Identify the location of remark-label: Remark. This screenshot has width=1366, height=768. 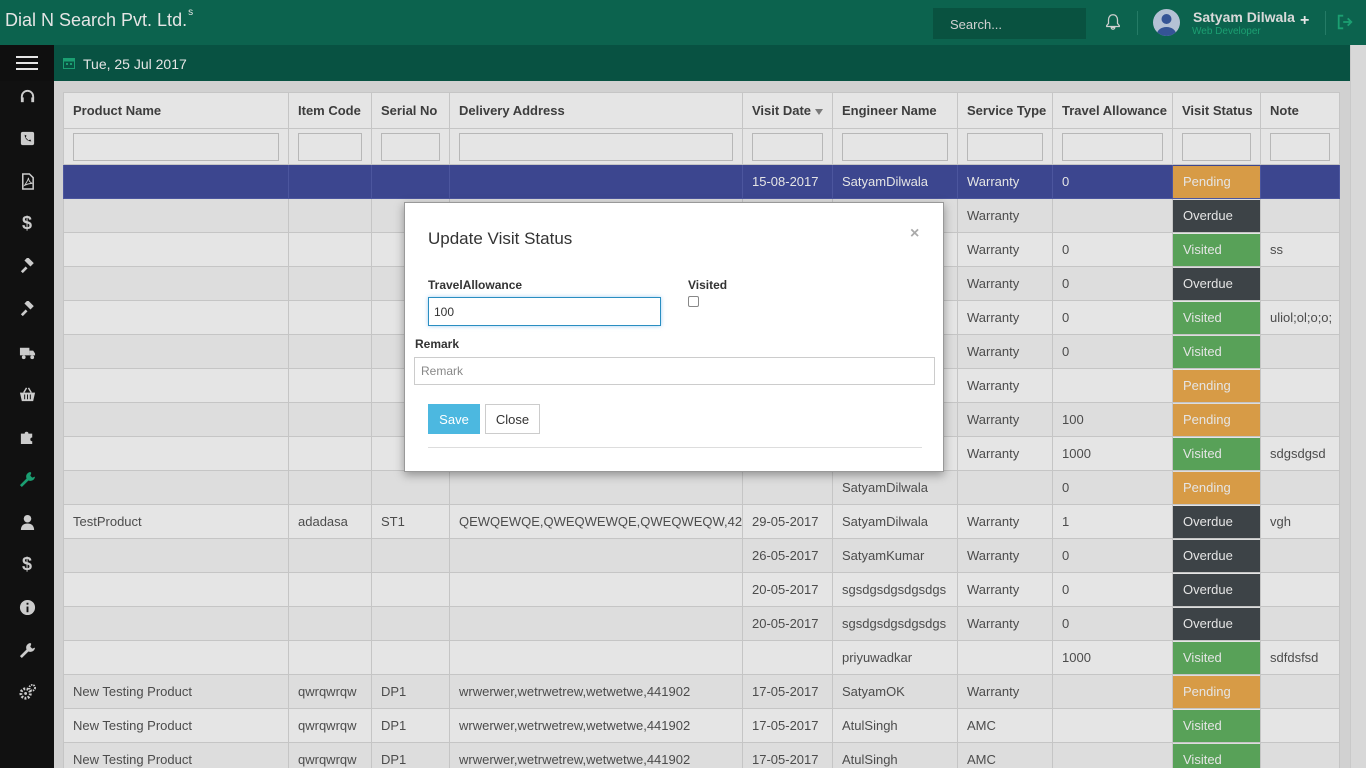
(437, 344).